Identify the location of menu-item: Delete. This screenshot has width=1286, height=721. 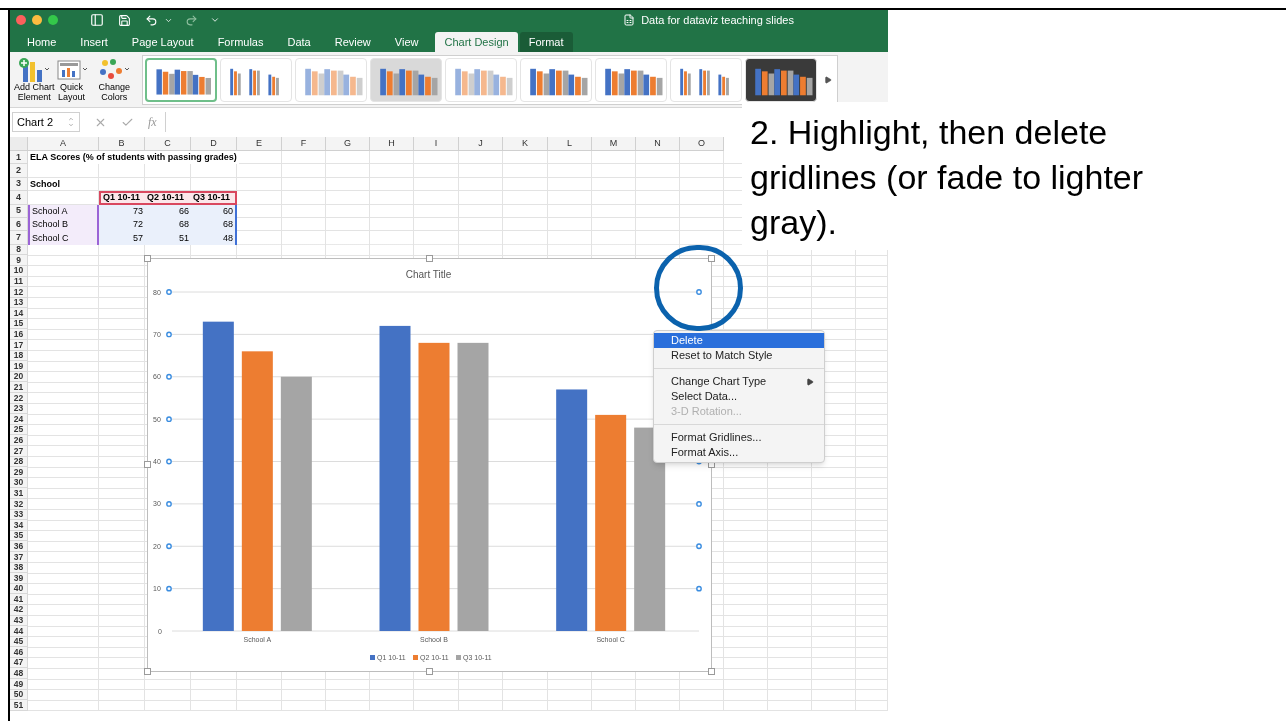
(739, 340).